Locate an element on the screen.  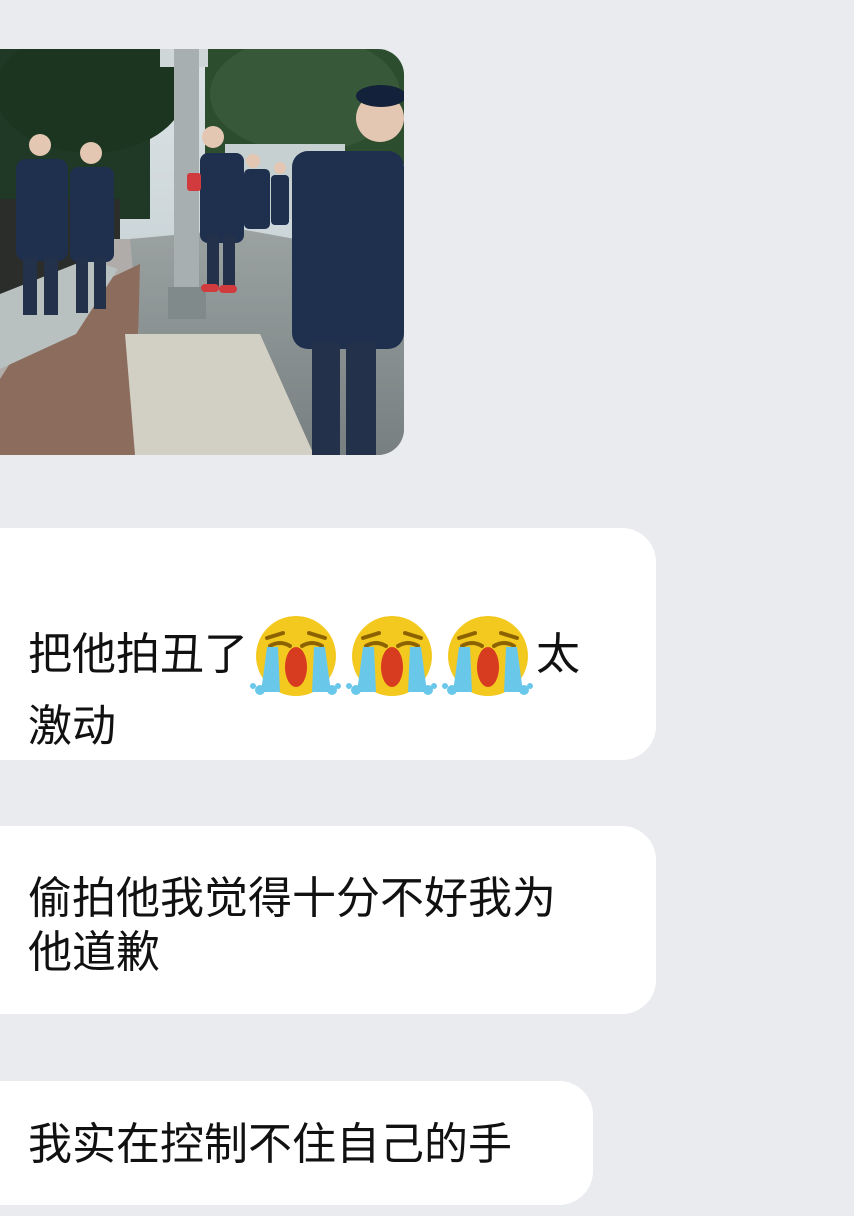
message-line: 把他拍丑了 太 is located at coordinates (325, 656).